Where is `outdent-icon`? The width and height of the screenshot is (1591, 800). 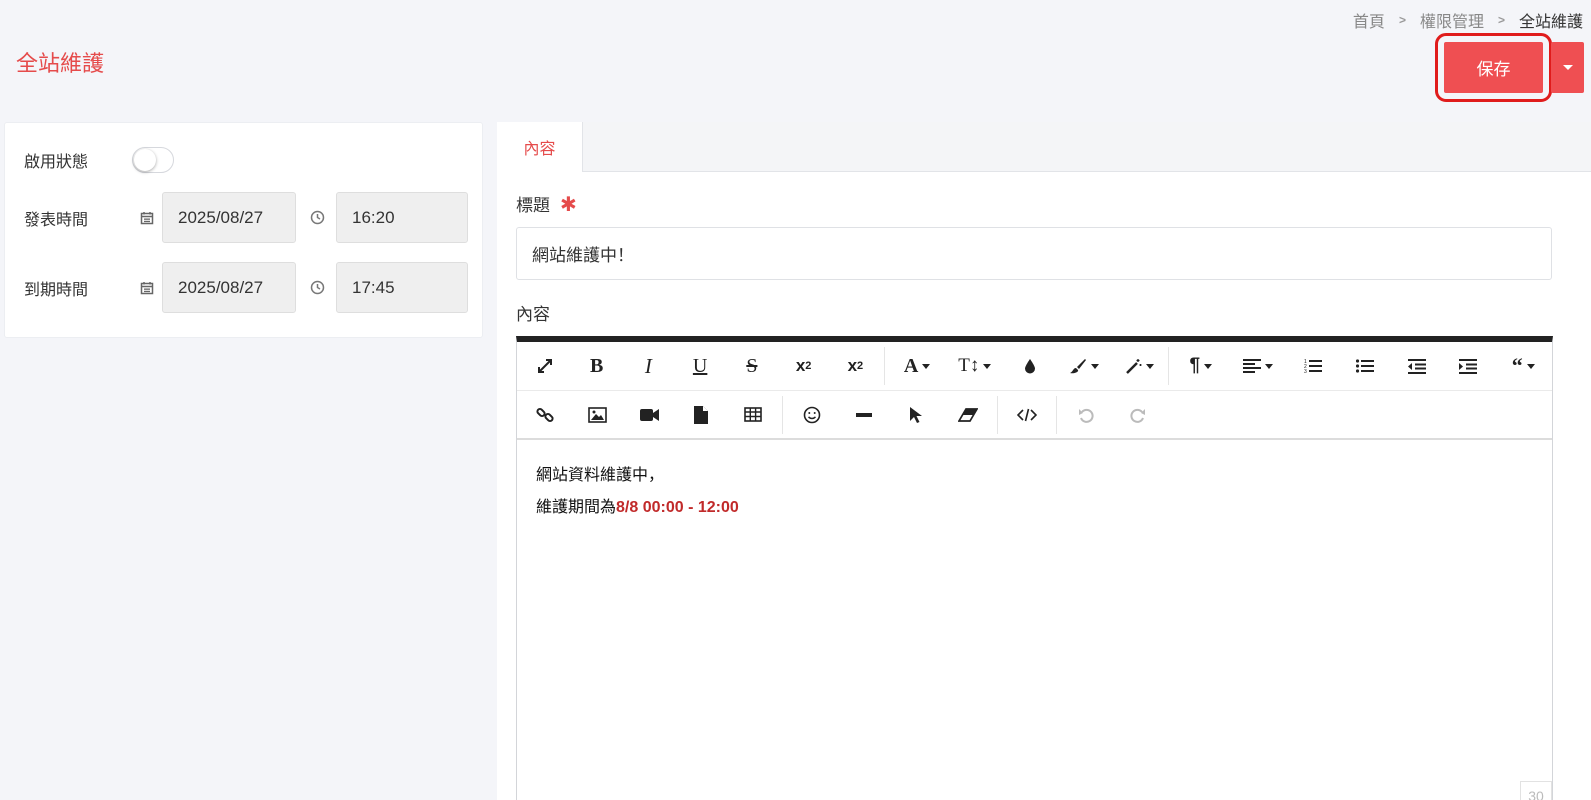
outdent-icon is located at coordinates (1417, 366).